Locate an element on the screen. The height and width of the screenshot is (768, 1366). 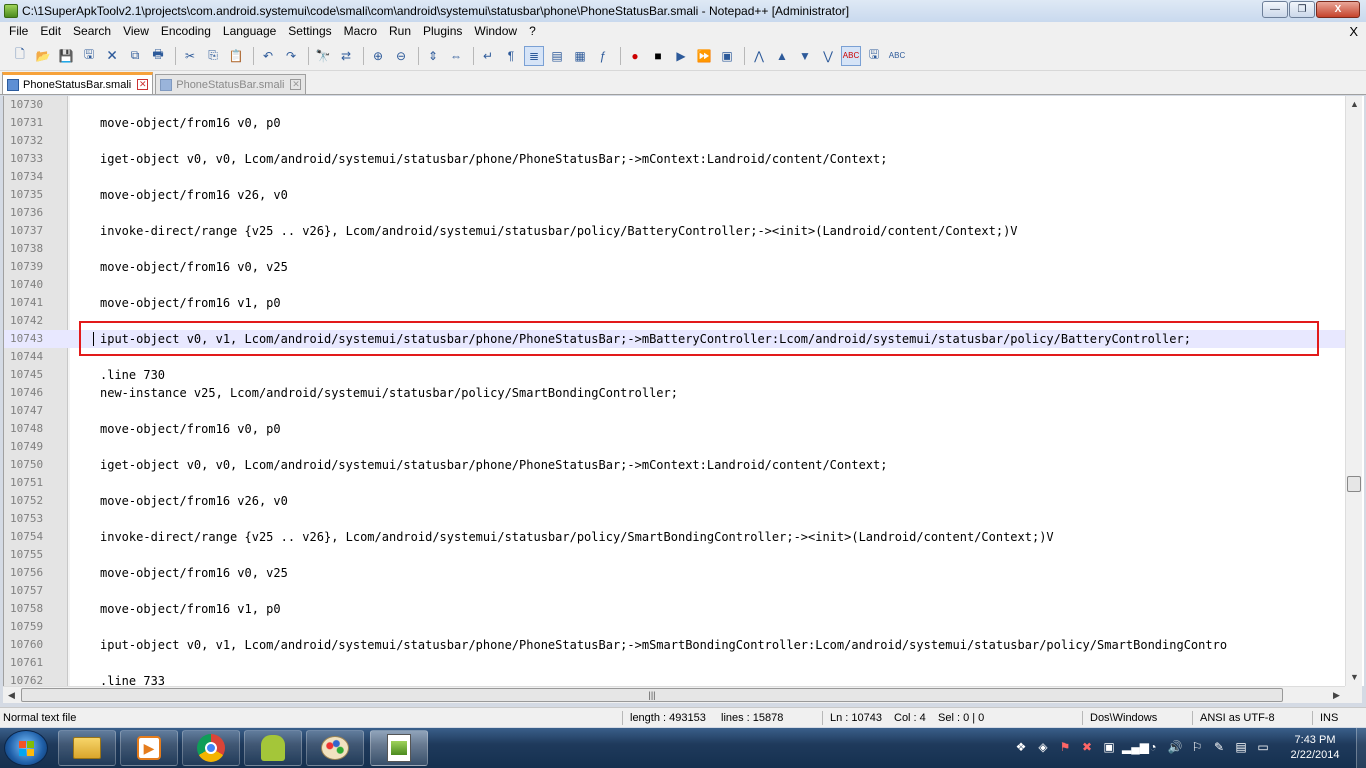
horizontal-scrollbar: ◀ ||| ▶ is located at coordinates (674, 694).